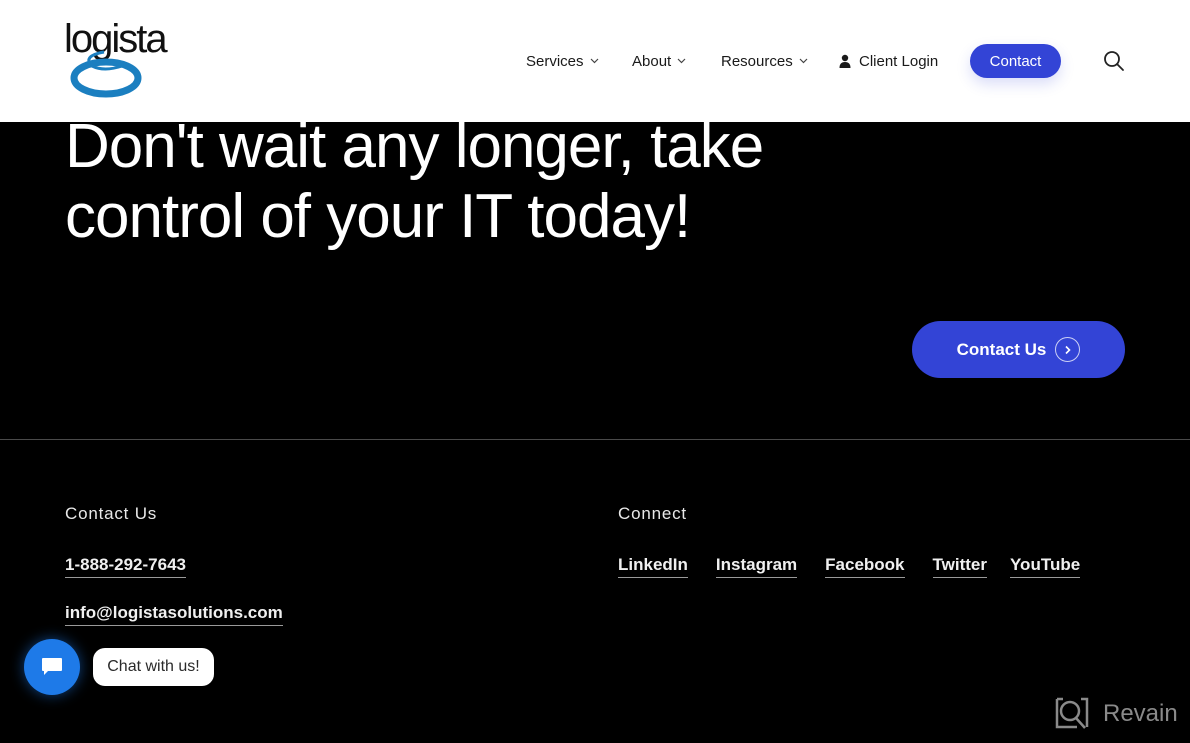  I want to click on chat-launcher-button, so click(52, 667).